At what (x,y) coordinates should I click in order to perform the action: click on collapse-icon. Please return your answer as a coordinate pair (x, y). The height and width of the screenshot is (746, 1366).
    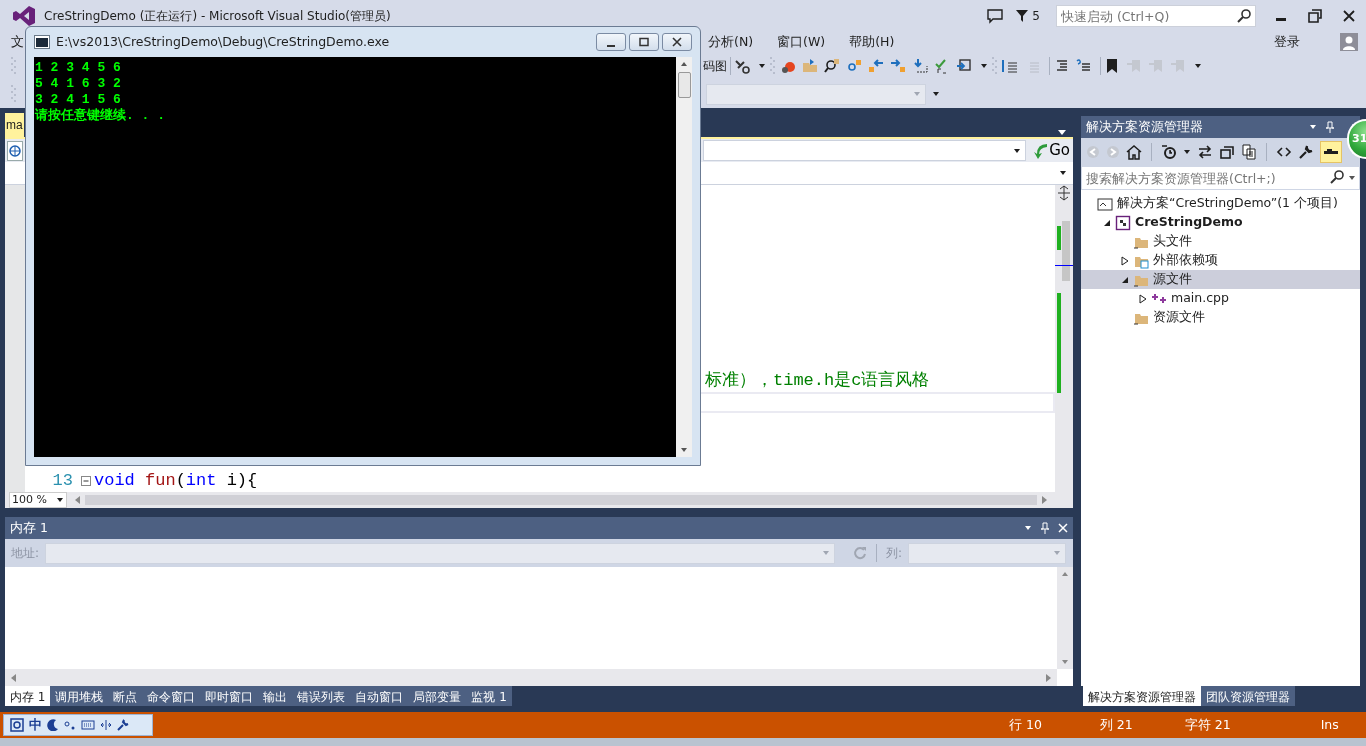
    Looking at the image, I should click on (86, 481).